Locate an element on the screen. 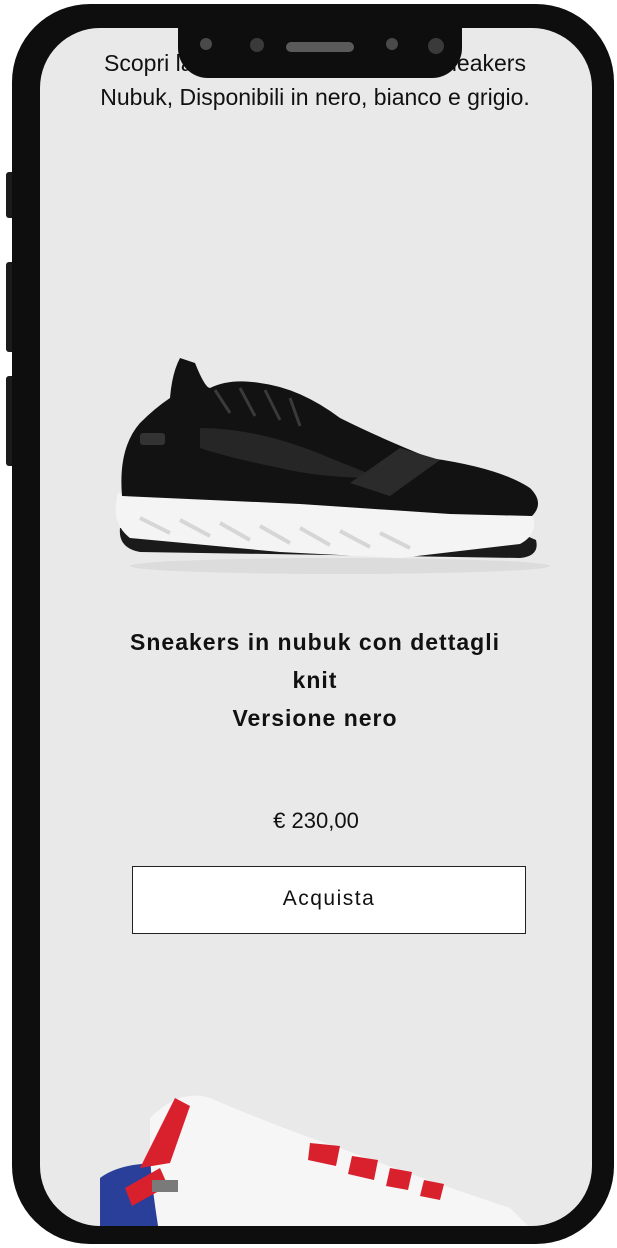 The image size is (617, 1248). black-sneaker-image is located at coordinates (325, 455).